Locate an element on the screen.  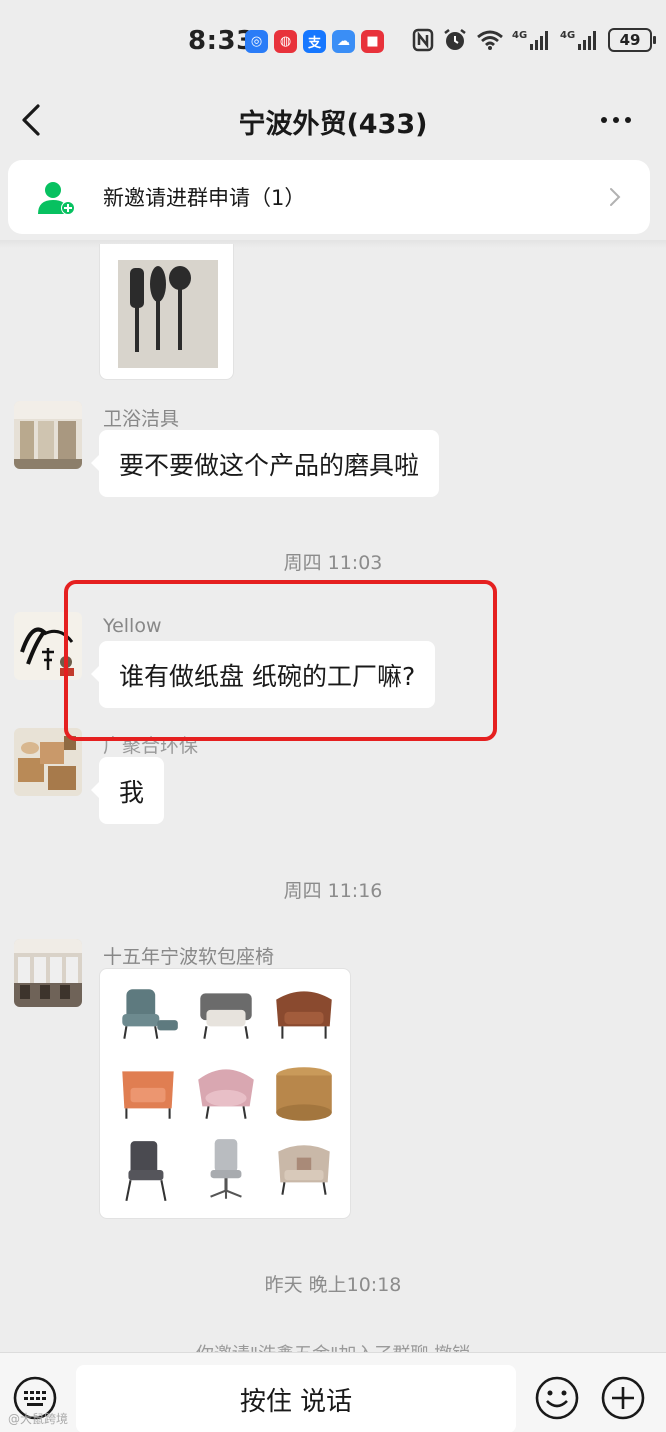
image-message-utensils is located at coordinates (166, 312).